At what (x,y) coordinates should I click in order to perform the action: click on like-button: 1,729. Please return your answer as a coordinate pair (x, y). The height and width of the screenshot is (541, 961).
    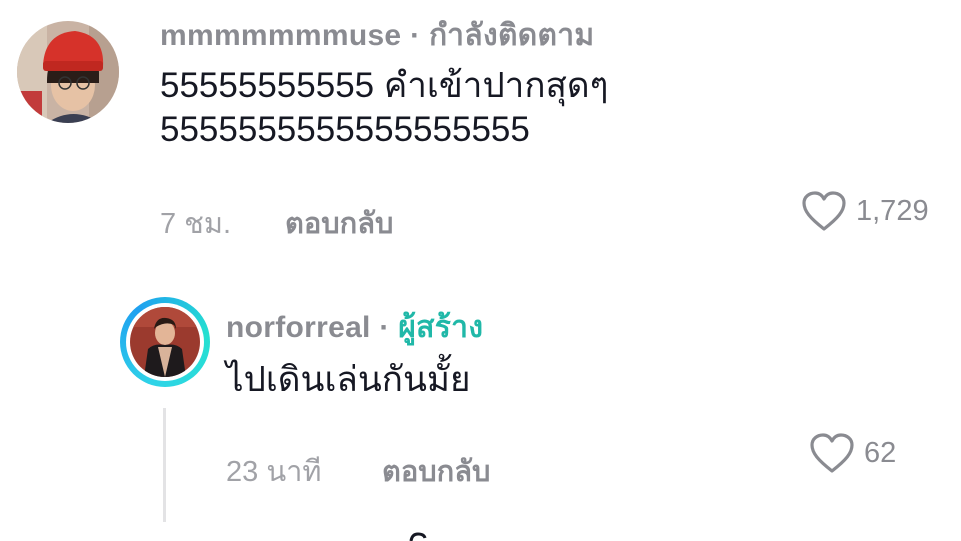
    Looking at the image, I should click on (864, 211).